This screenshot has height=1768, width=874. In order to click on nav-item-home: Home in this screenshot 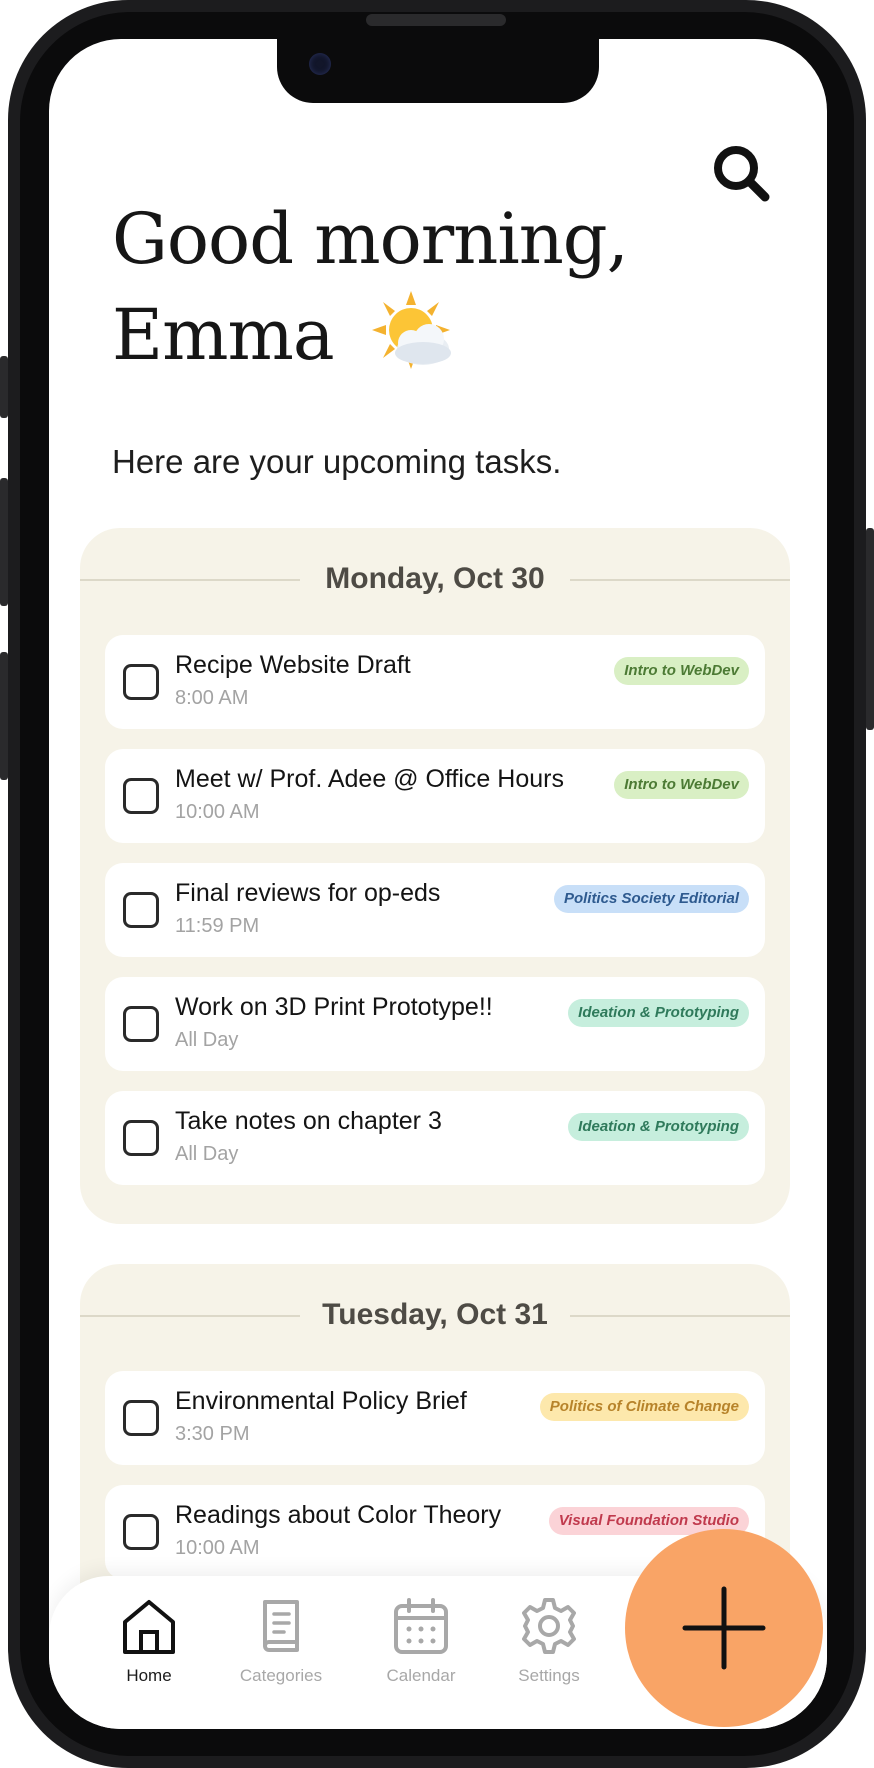, I will do `click(149, 1651)`.